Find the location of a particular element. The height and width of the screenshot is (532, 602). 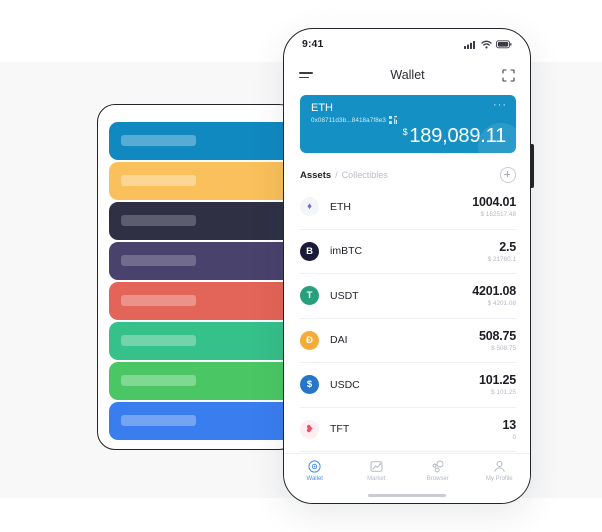

card-more-icon: ··· is located at coordinates (500, 105).